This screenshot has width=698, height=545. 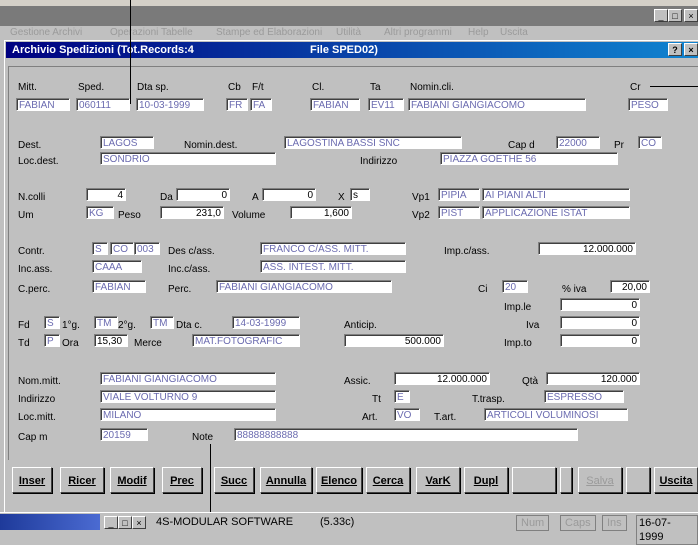 What do you see at coordinates (188, 378) in the screenshot?
I see `nommitt-field: FABIANI GIANGIACOMO` at bounding box center [188, 378].